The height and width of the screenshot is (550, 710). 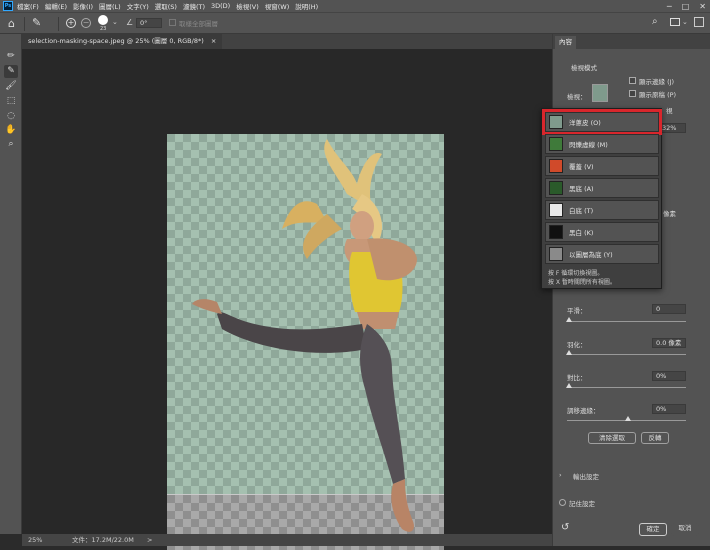 I want to click on right-foot, so click(x=402, y=505).